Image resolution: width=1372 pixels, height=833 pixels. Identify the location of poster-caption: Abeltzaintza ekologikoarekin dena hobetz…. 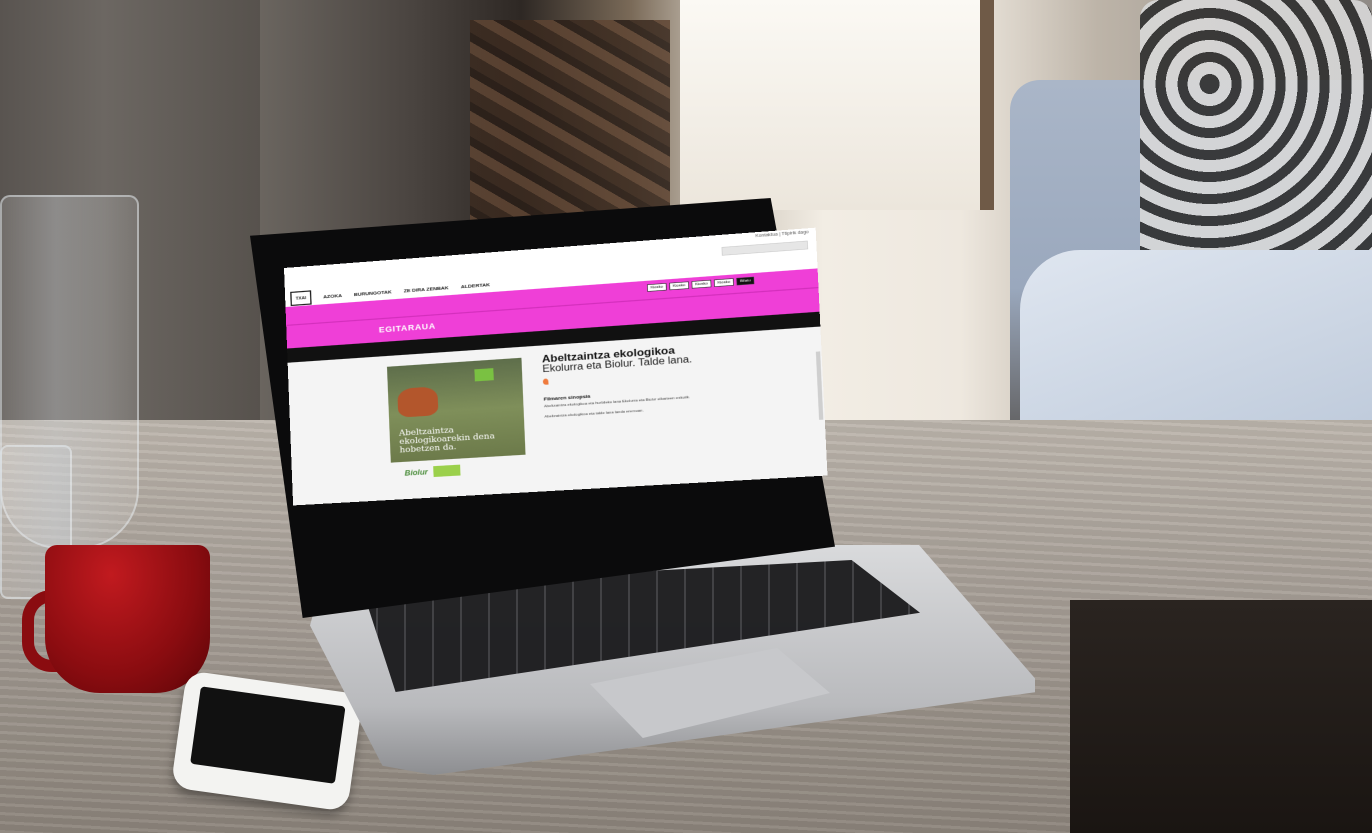
(446, 440).